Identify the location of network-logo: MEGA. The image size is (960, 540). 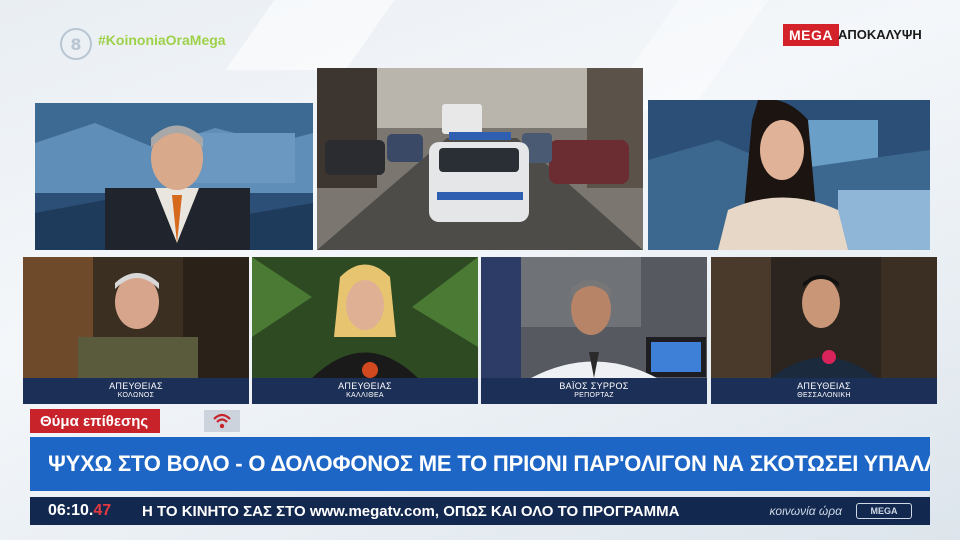
(811, 35).